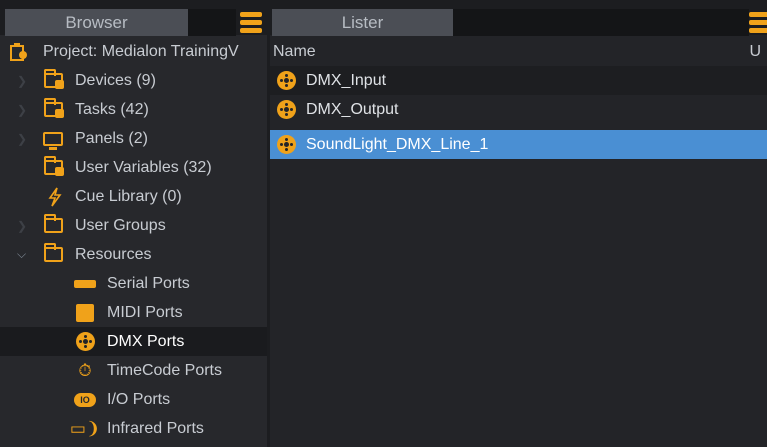  Describe the element at coordinates (155, 428) in the screenshot. I see `tree-item-label: Infrared Ports` at that location.